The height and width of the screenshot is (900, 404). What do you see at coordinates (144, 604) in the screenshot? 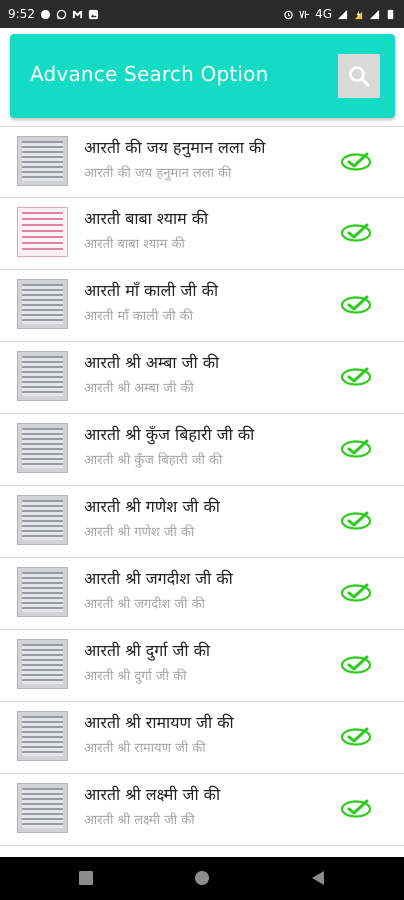
I see `item-subtitle: आरती श्री जगदीश जी की` at bounding box center [144, 604].